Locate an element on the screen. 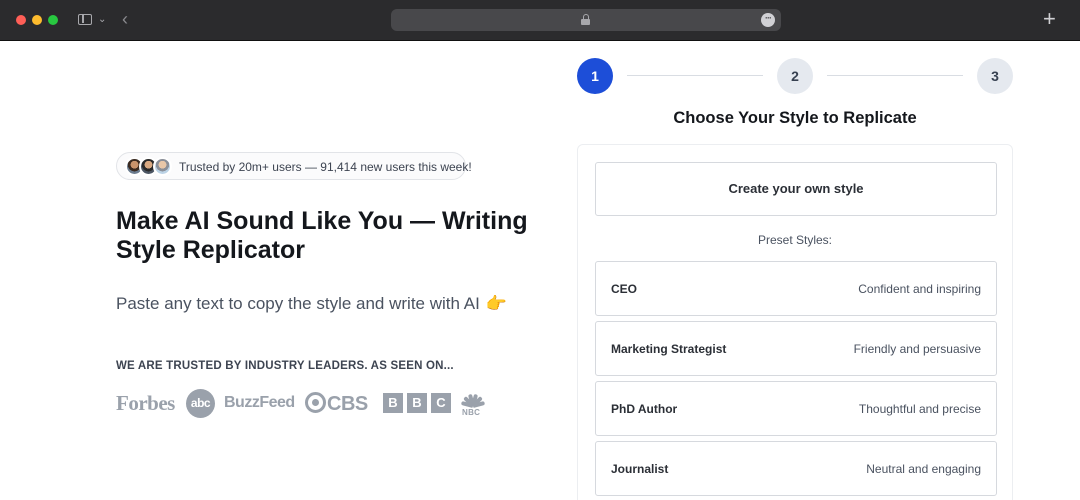  step-1-indicator: 1 is located at coordinates (595, 76).